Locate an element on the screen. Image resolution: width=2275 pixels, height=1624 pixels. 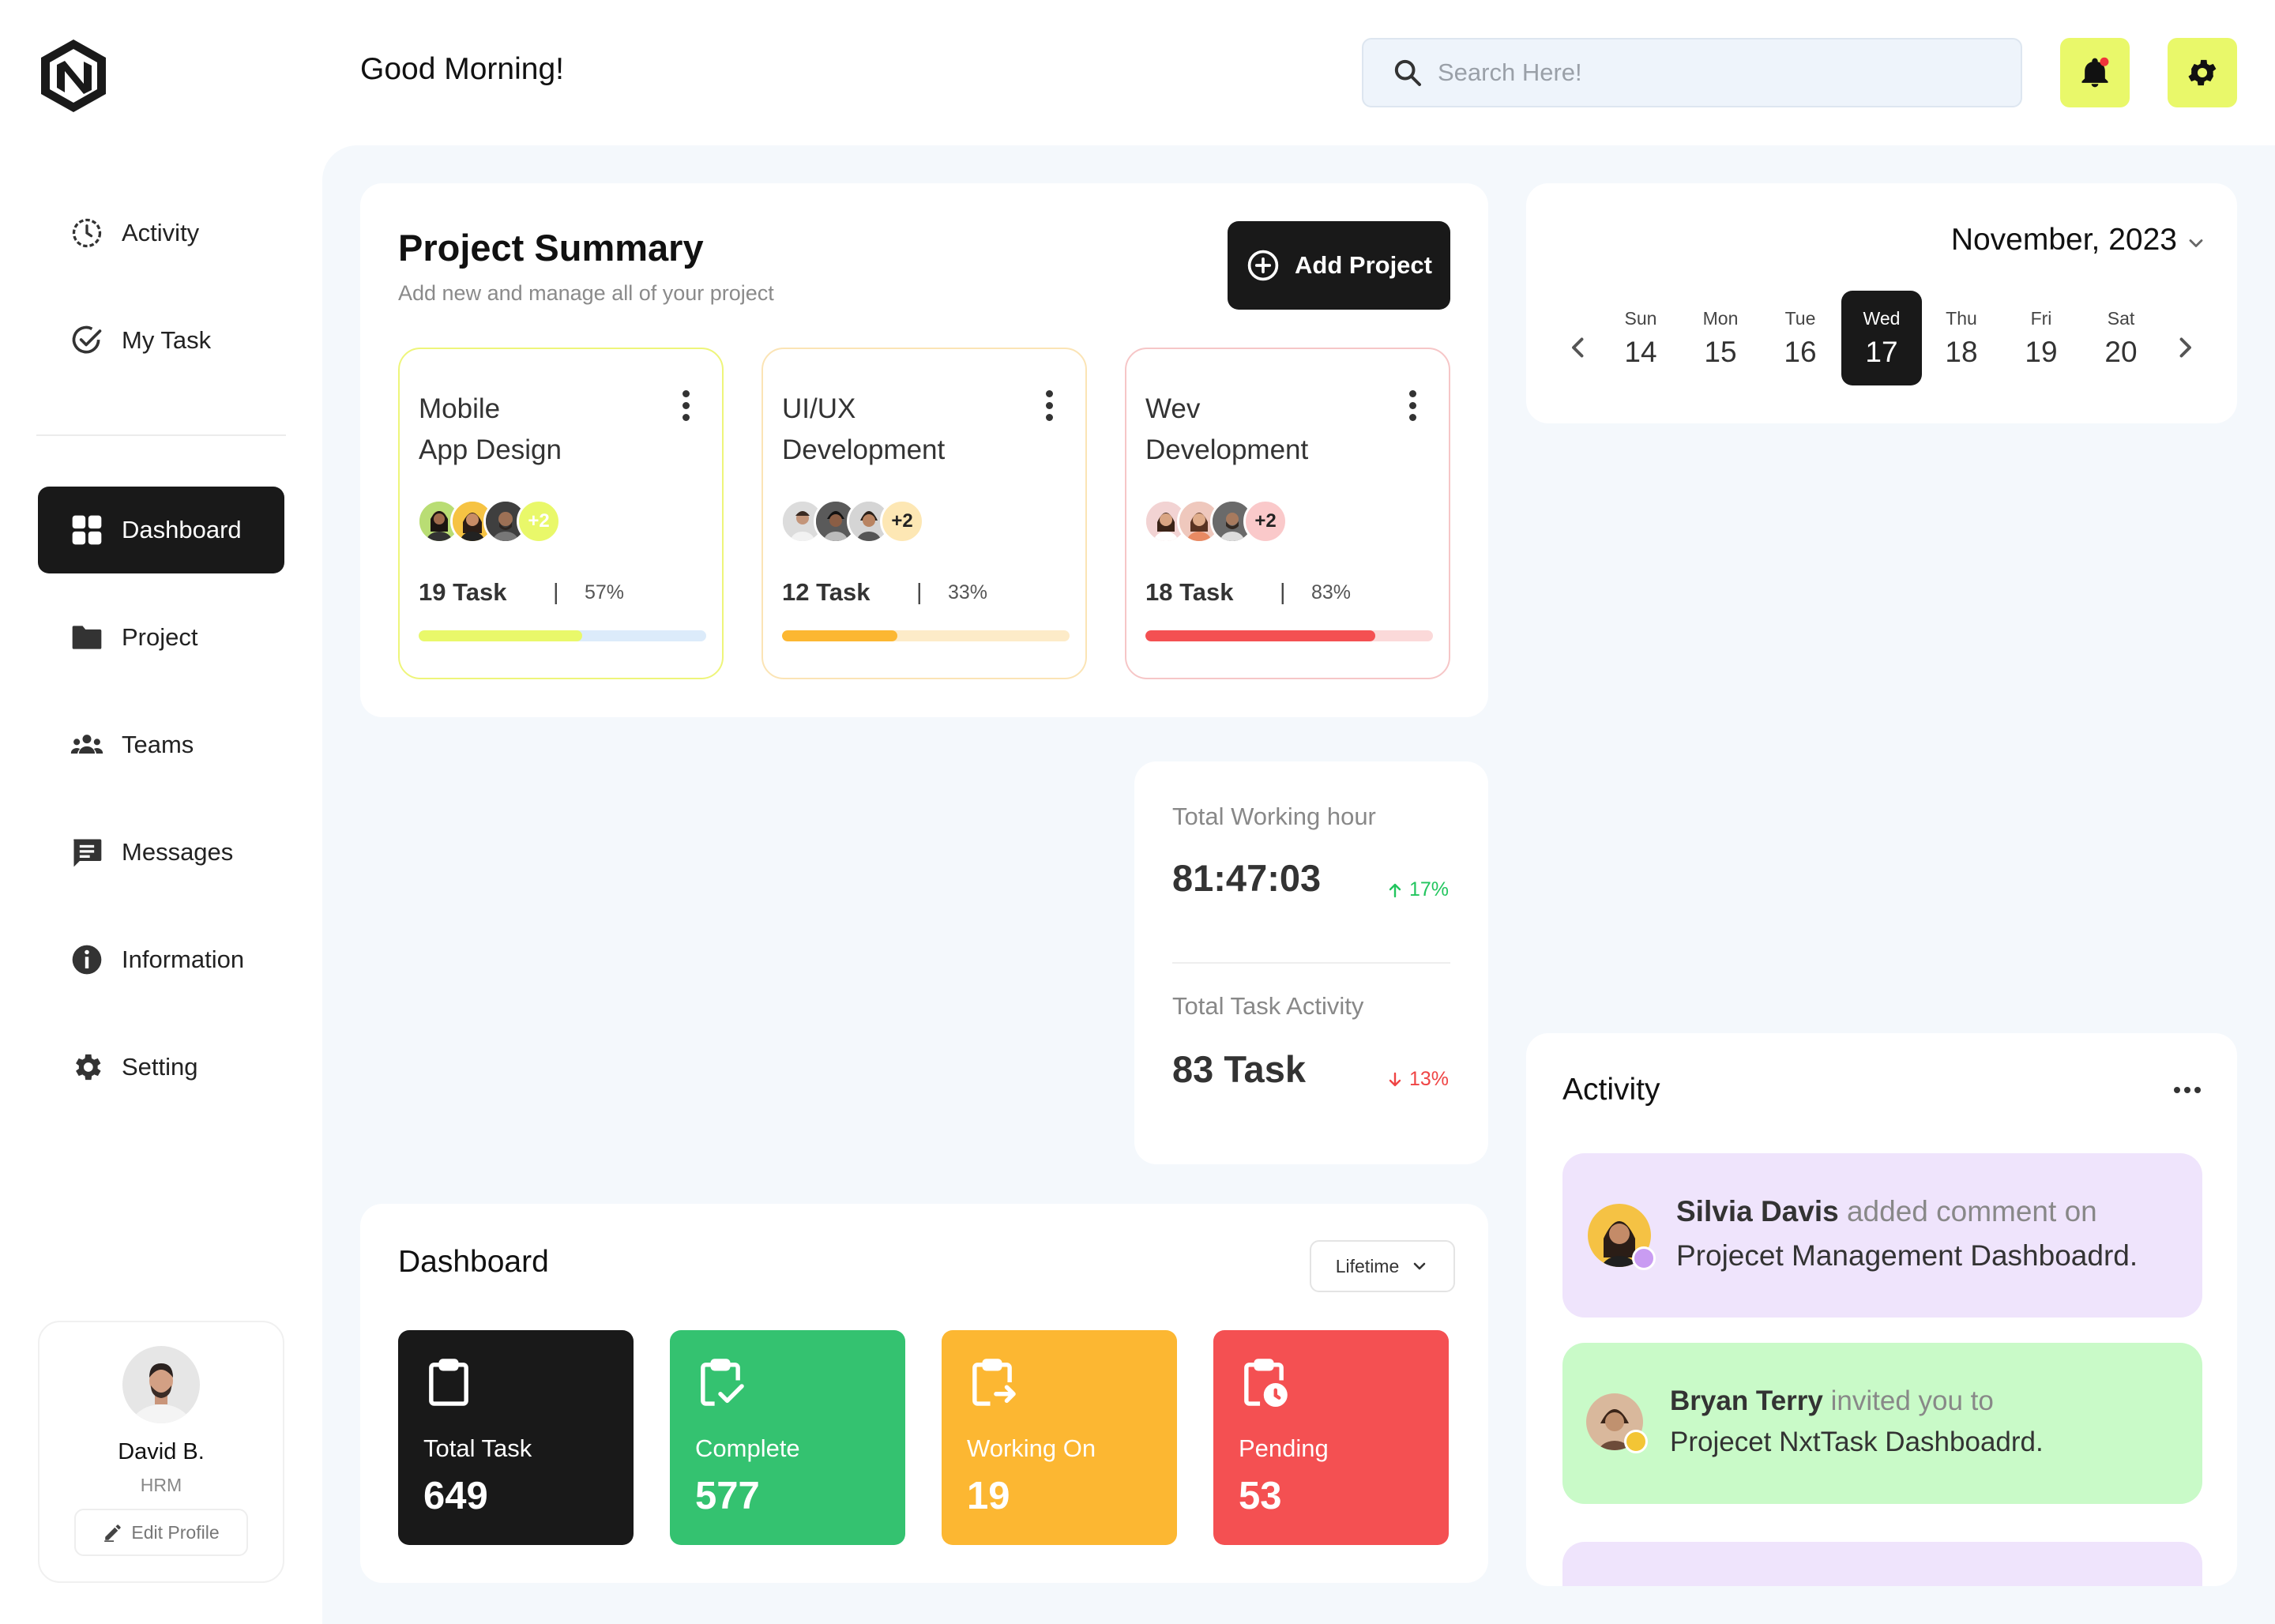
tile-label: Complete is located at coordinates (747, 1448).